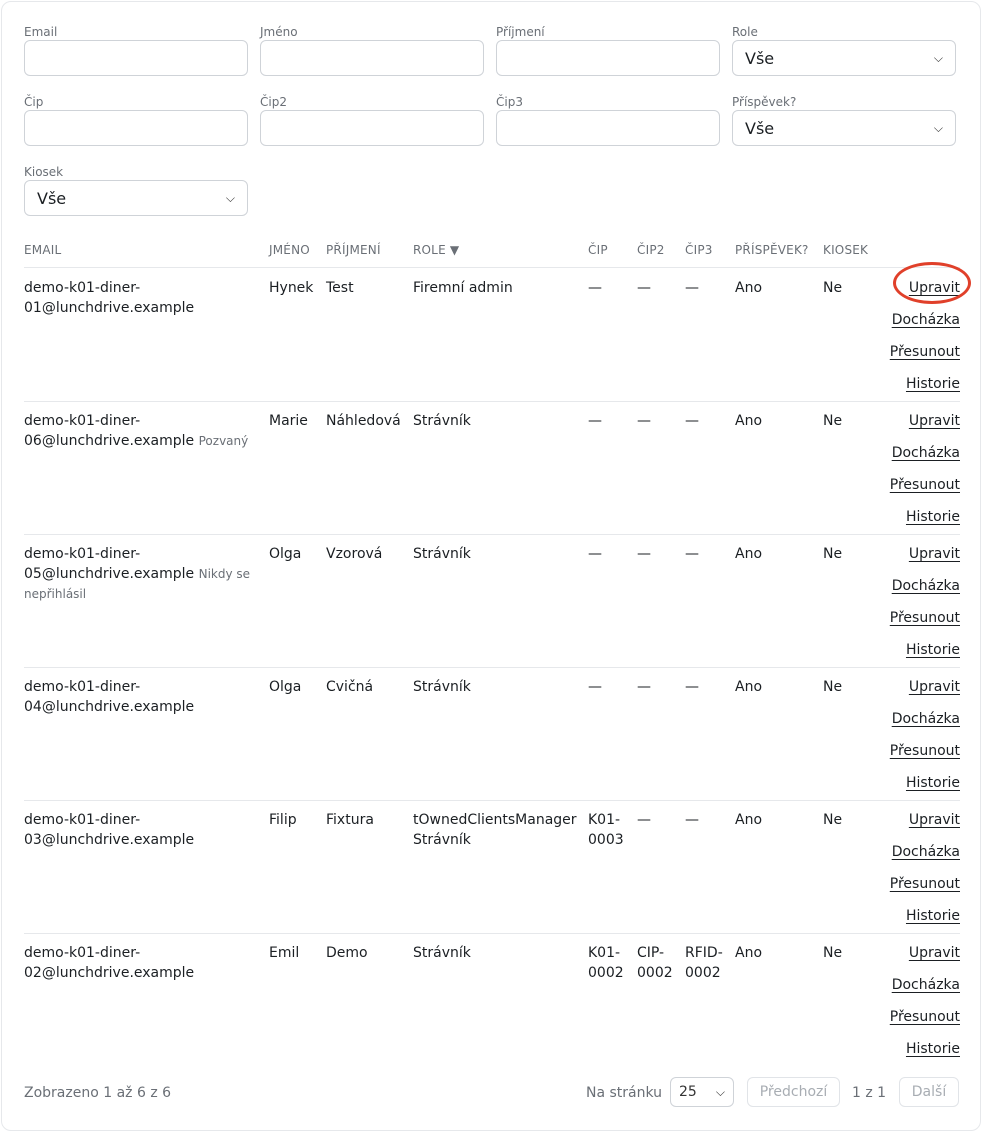  I want to click on column-chip2: ČIP2, so click(651, 250).